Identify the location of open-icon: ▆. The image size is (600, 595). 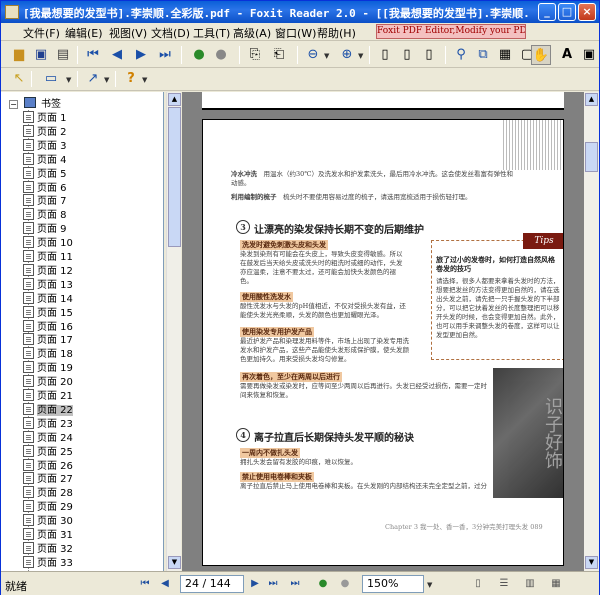
(19, 55).